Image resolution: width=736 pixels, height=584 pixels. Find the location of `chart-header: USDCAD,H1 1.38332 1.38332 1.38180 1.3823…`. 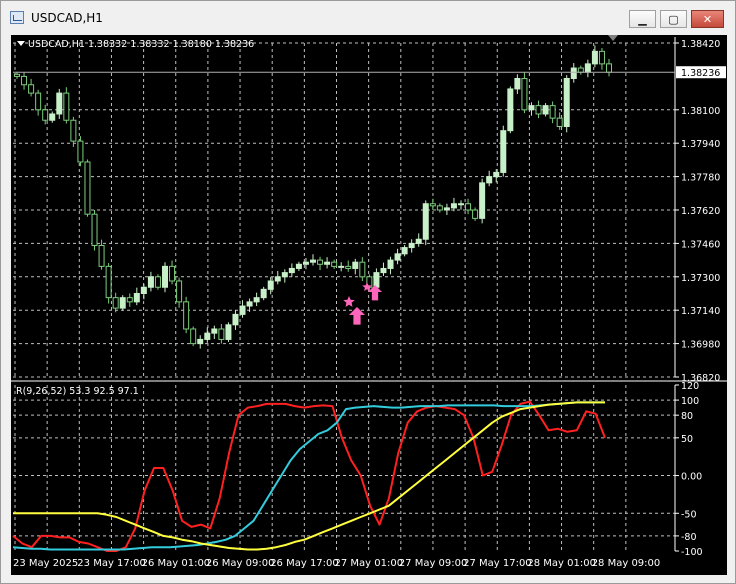

chart-header: USDCAD,H1 1.38332 1.38332 1.38180 1.3823… is located at coordinates (141, 44).